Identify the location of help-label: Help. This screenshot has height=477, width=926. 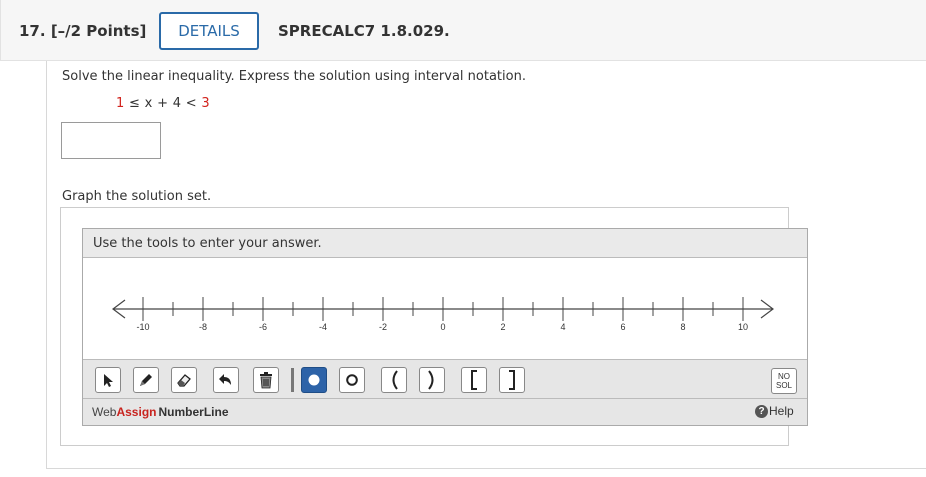
(781, 411).